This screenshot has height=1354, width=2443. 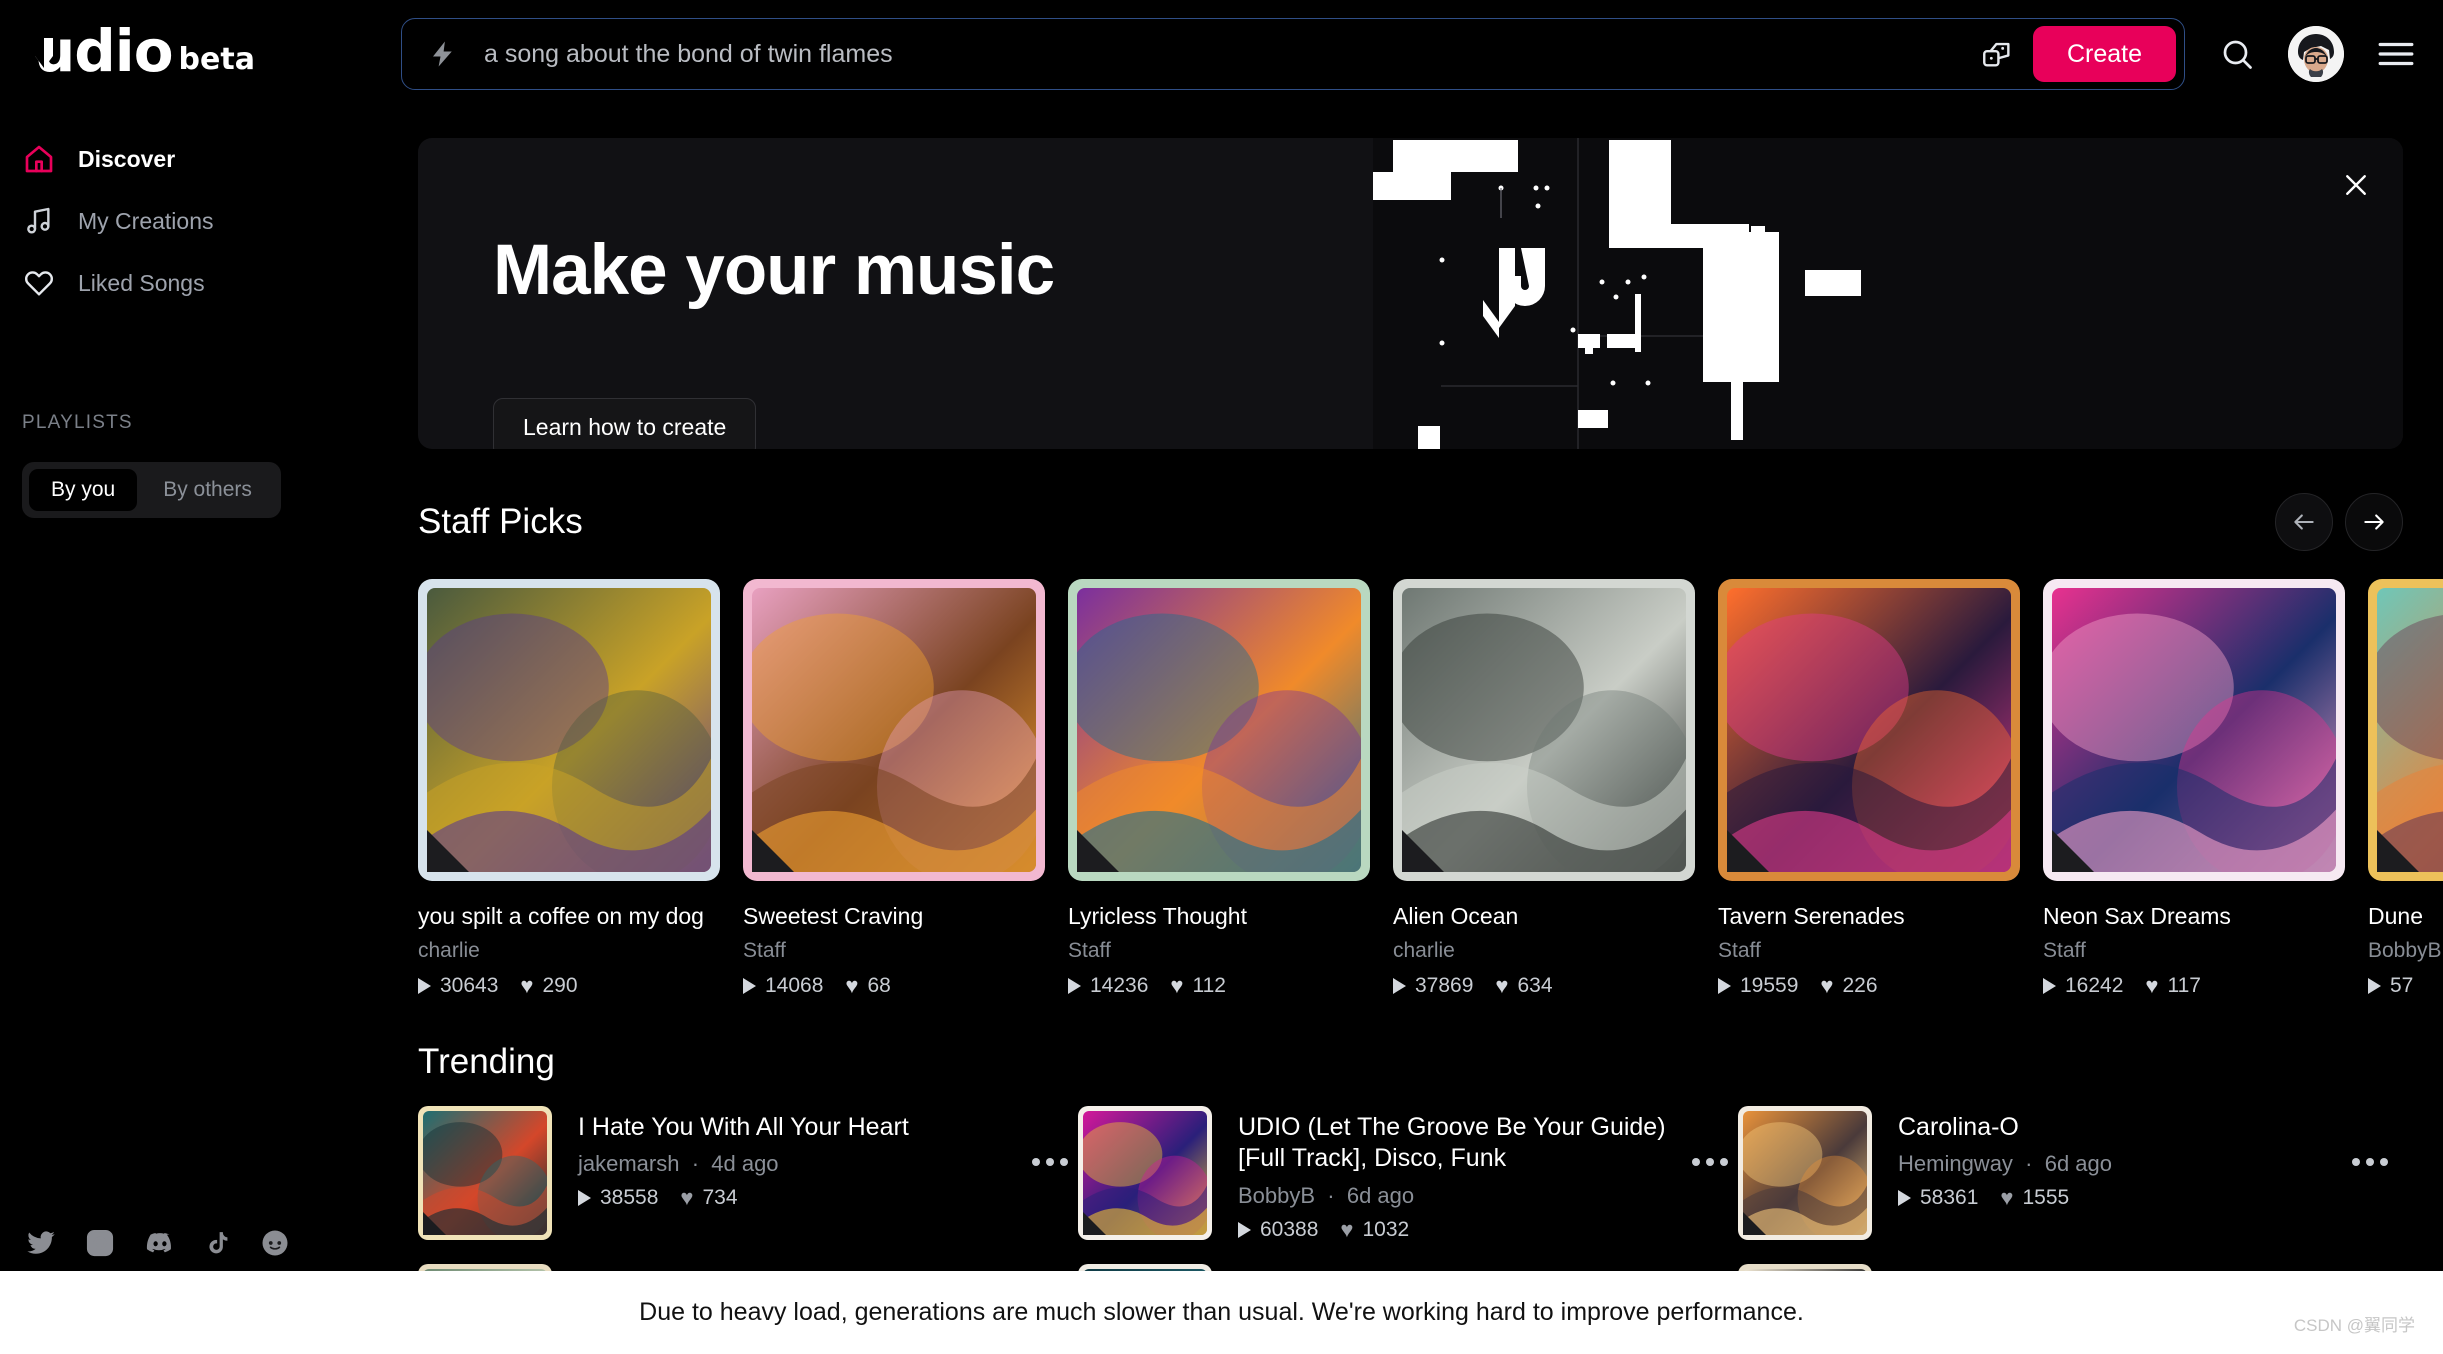 I want to click on avatar, so click(x=2316, y=54).